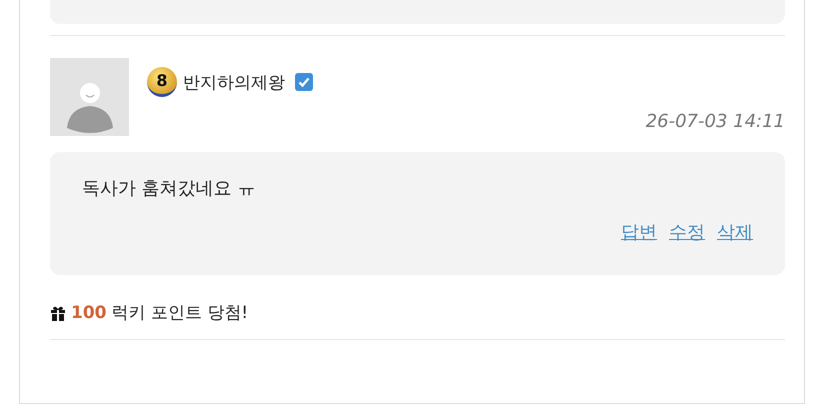 This screenshot has width=835, height=406. What do you see at coordinates (58, 312) in the screenshot?
I see `gift-icon` at bounding box center [58, 312].